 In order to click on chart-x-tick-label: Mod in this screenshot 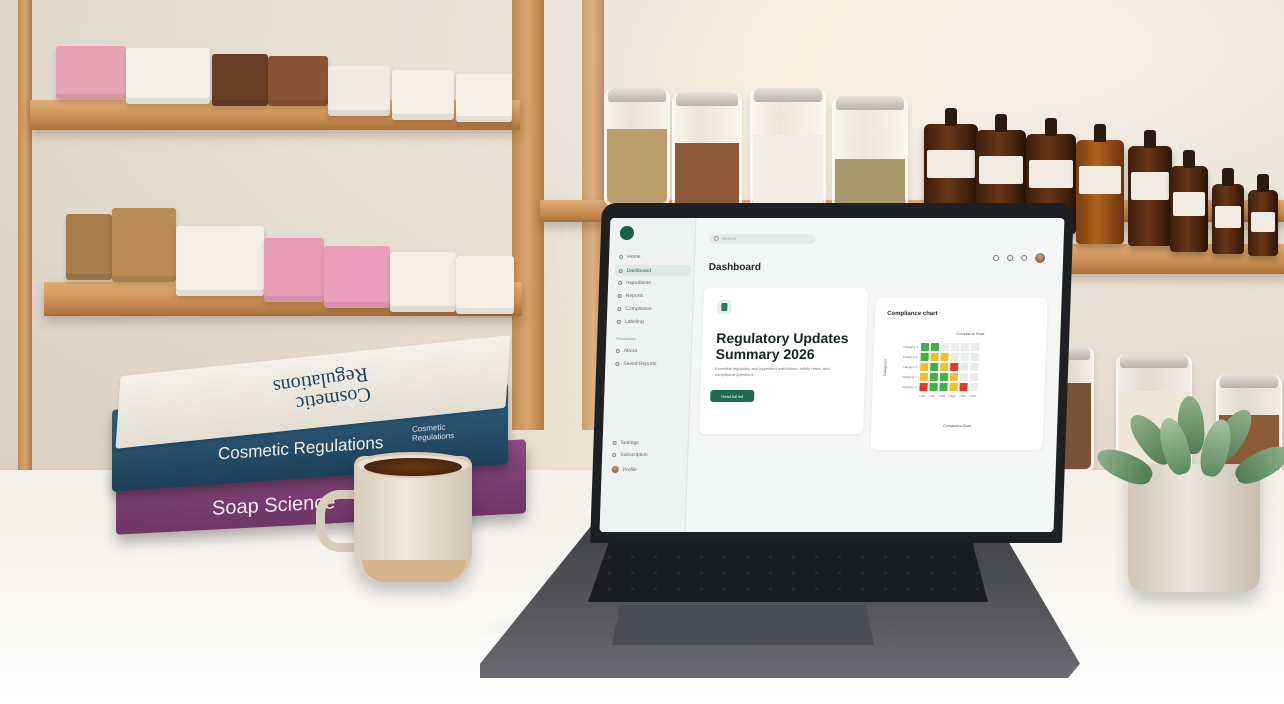, I will do `click(942, 396)`.